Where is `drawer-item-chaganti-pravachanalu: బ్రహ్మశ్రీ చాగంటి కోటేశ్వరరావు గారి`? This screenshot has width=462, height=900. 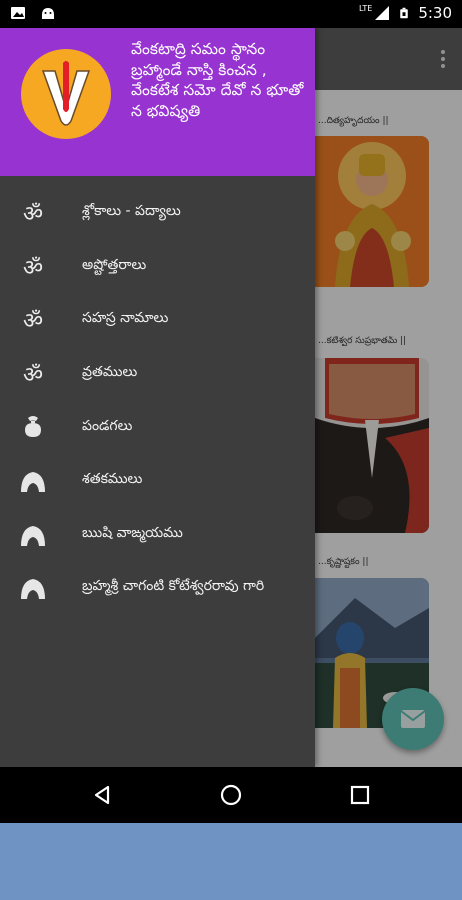
drawer-item-chaganti-pravachanalu: బ్రహ్మశ్రీ చాగంటి కోటేశ్వరరావు గారి is located at coordinates (157, 588).